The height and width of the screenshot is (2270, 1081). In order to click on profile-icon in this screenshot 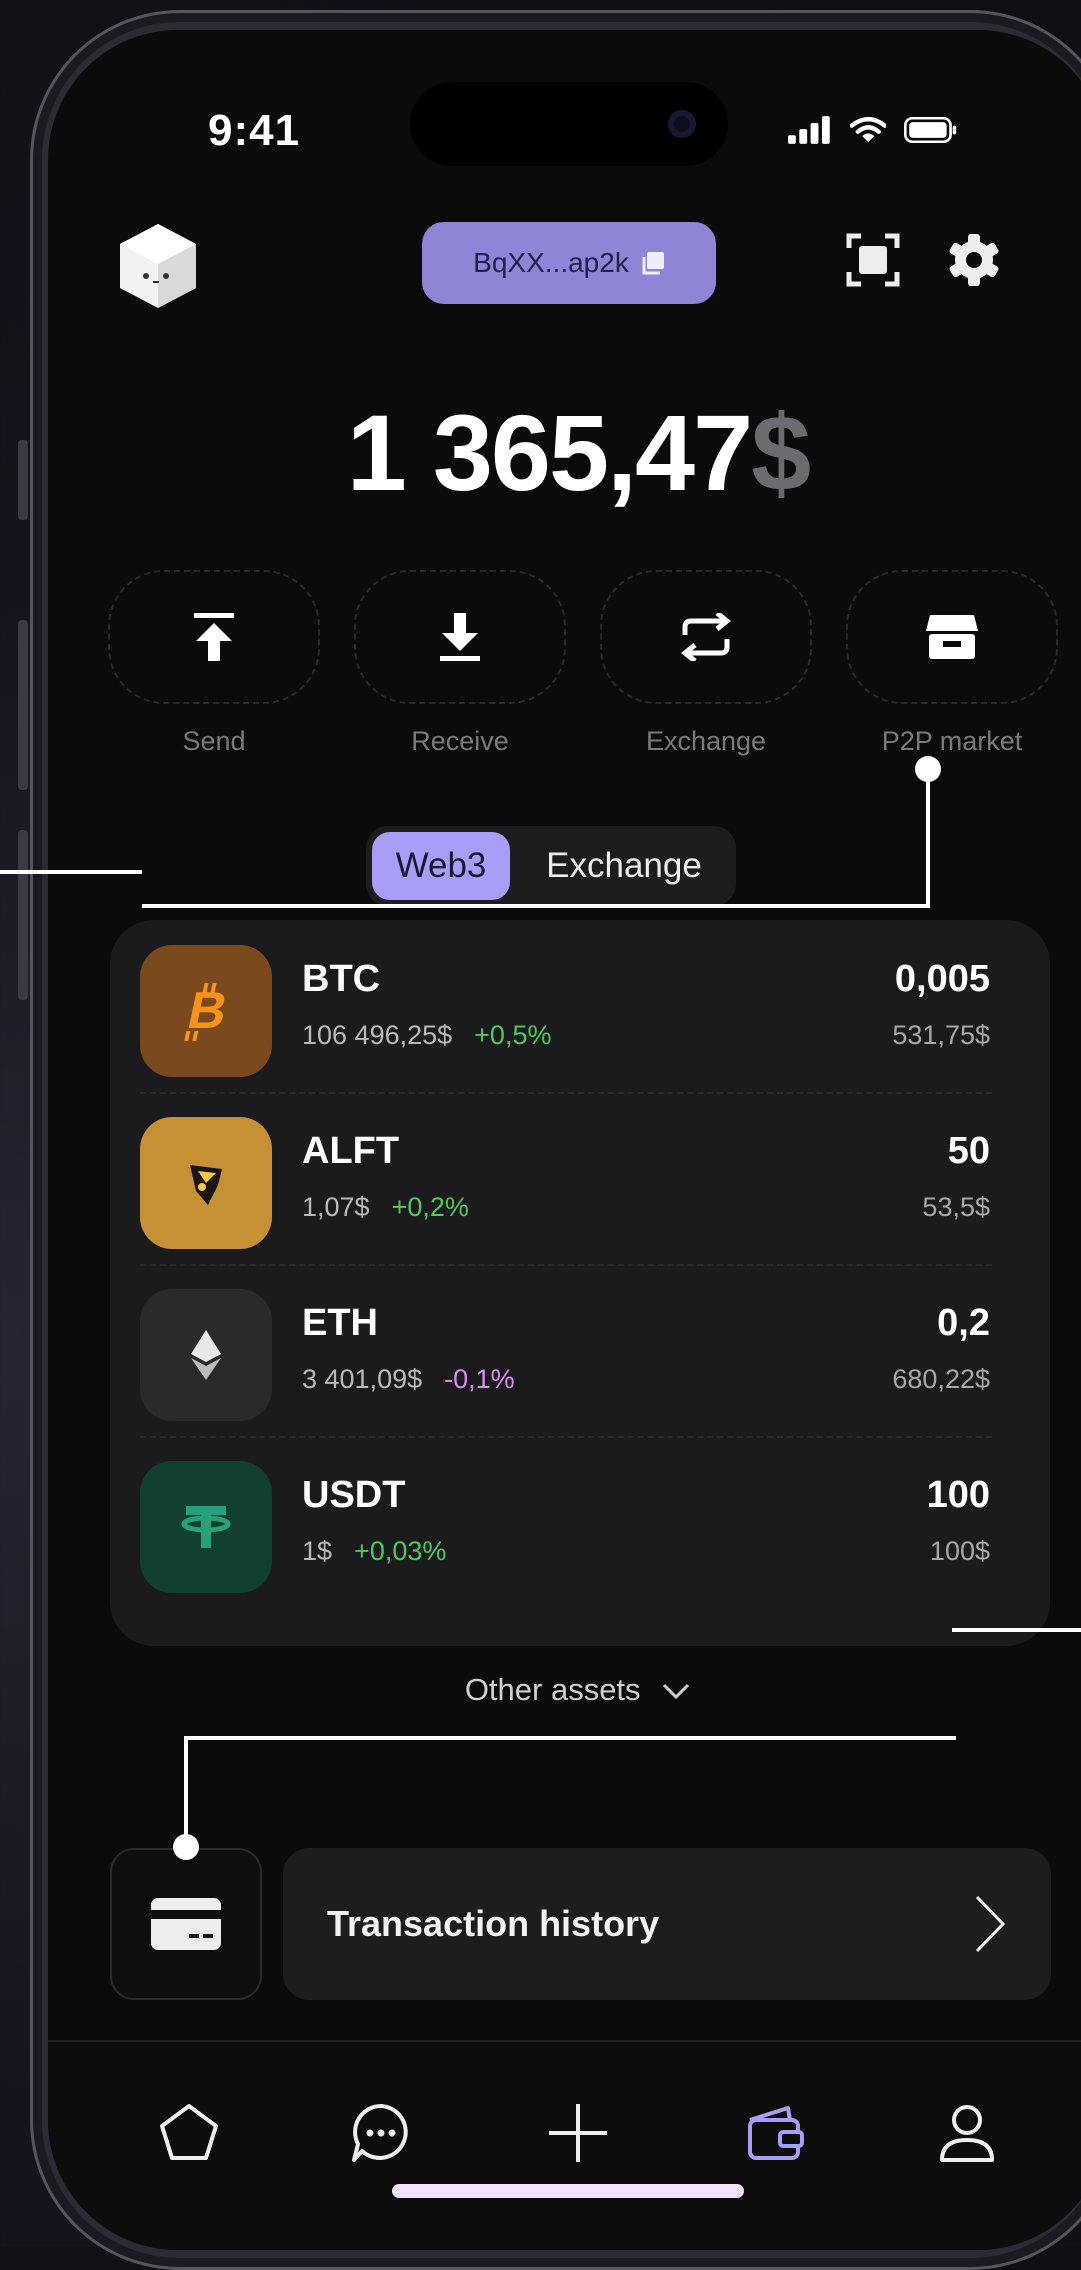, I will do `click(967, 2133)`.